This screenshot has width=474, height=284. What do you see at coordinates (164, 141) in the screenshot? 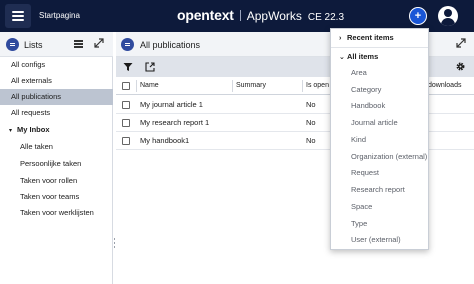
I see `cell-name: My handbook1` at bounding box center [164, 141].